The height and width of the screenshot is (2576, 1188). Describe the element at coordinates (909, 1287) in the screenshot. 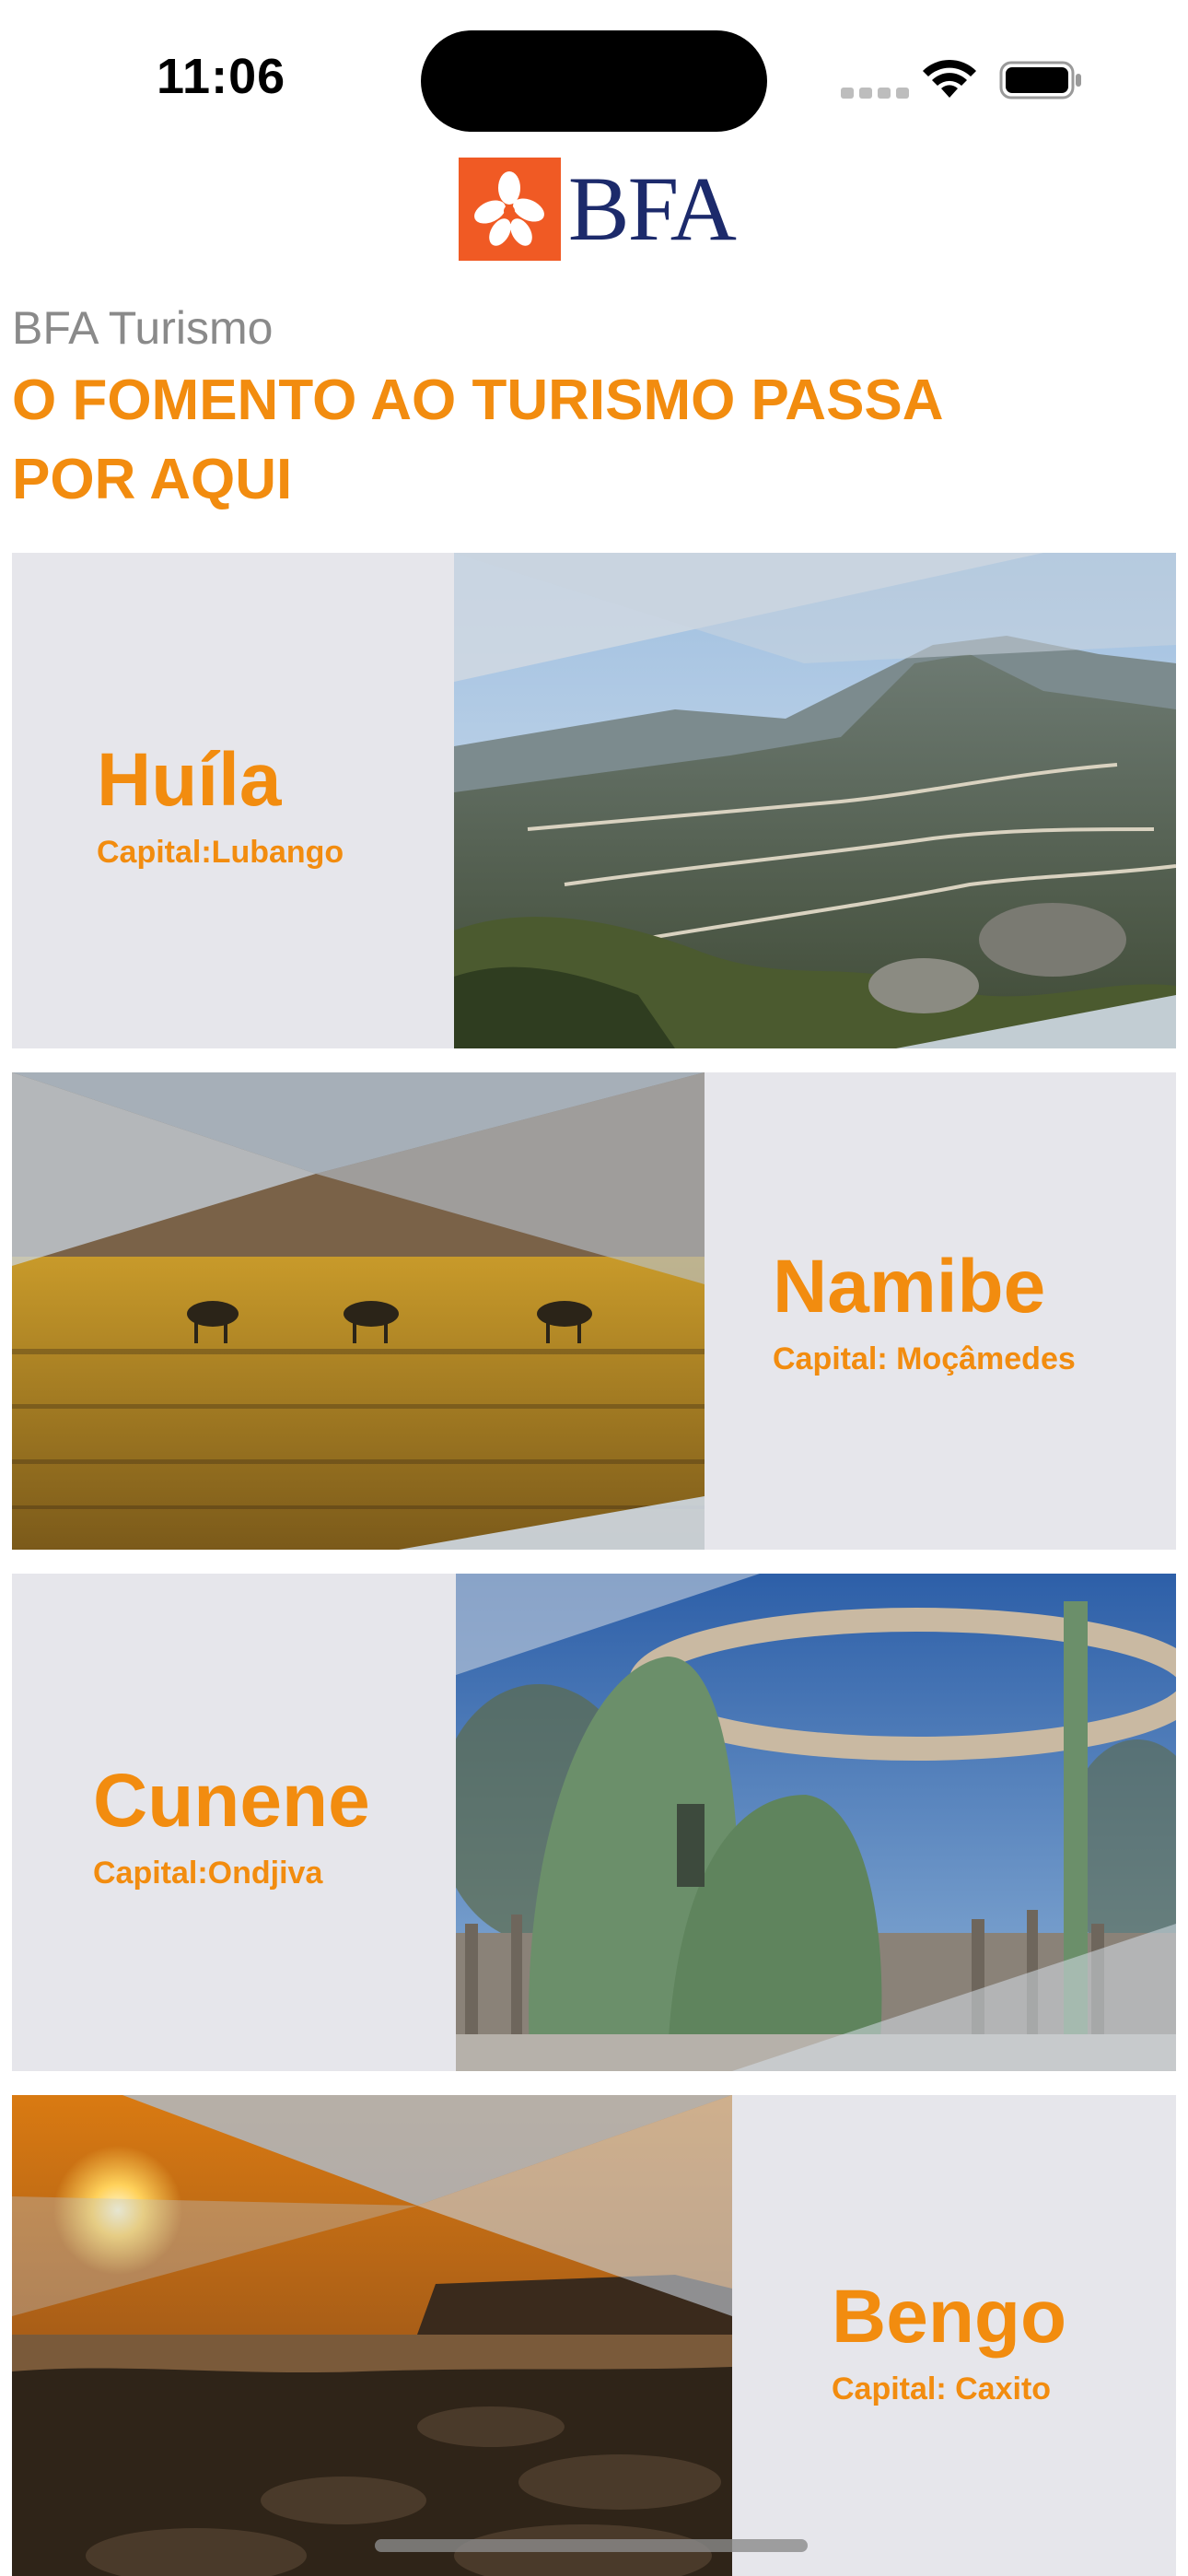

I see `province-name: Namibe` at that location.